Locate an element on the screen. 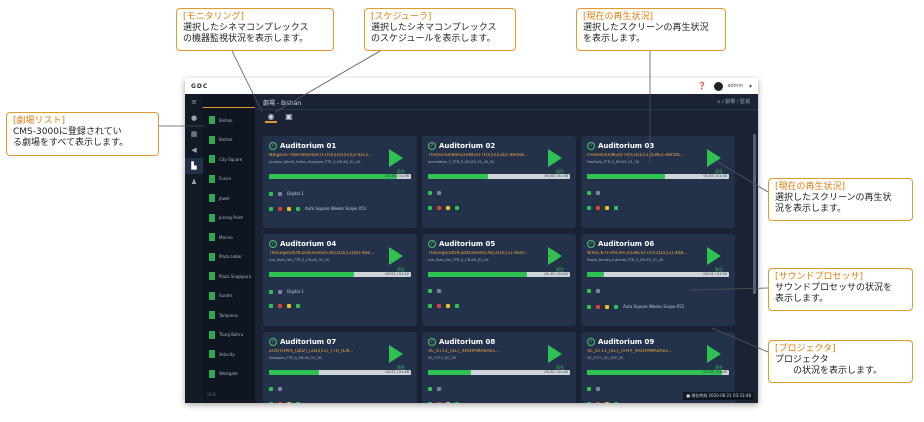  menu-icon: ≡ is located at coordinates (194, 102).